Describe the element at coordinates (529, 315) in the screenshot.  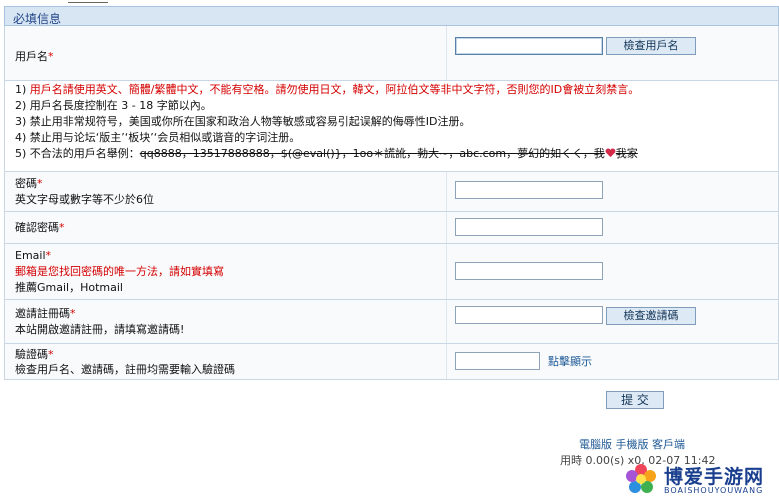
I see `invite-input` at that location.